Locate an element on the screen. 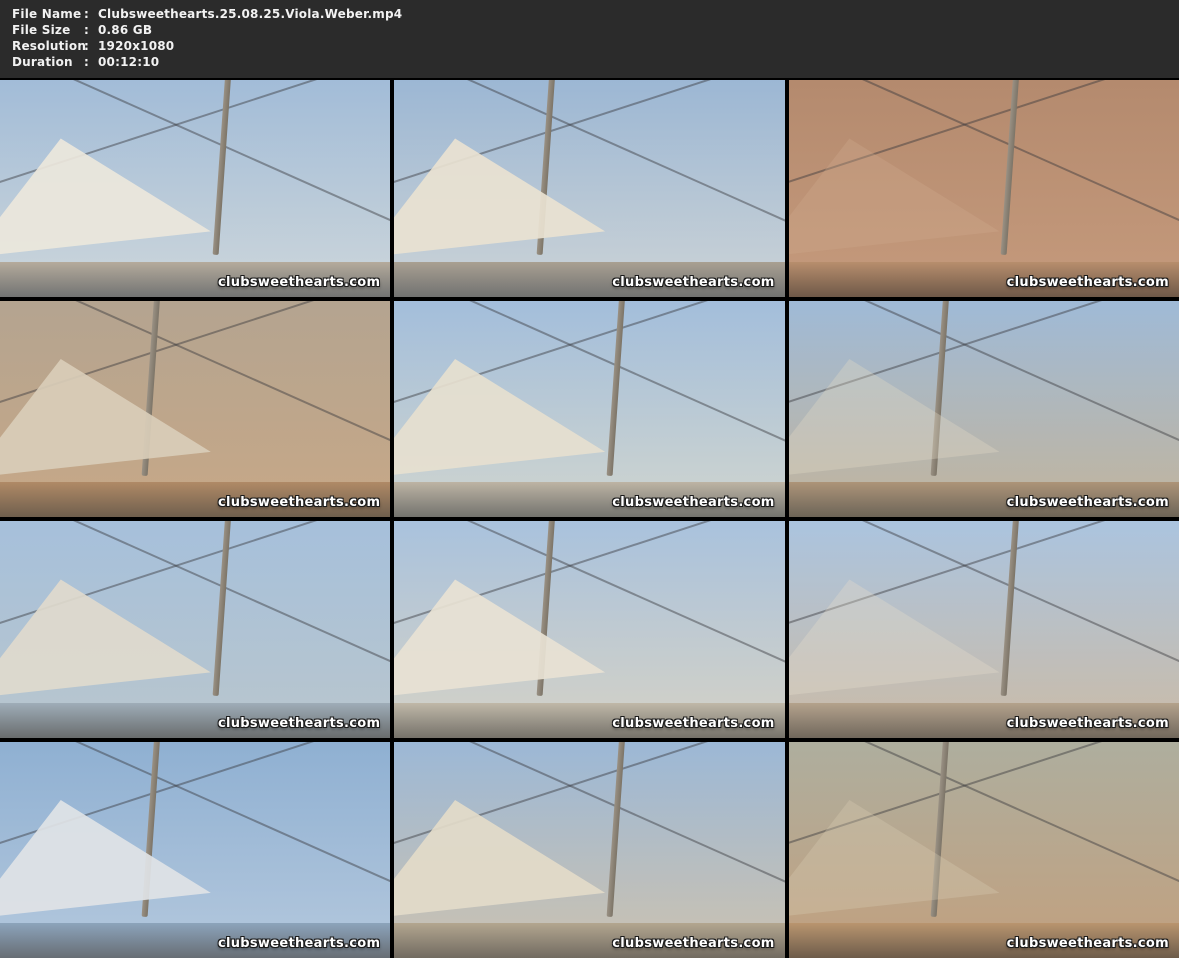 This screenshot has width=1179, height=958. metadata-value: 1920x1080 is located at coordinates (136, 46).